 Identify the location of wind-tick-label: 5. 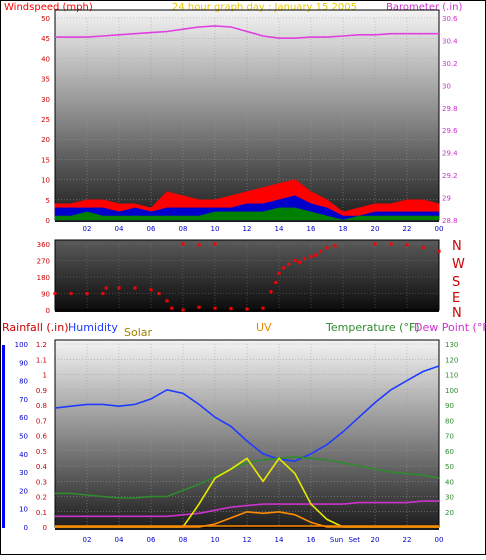
(48, 201).